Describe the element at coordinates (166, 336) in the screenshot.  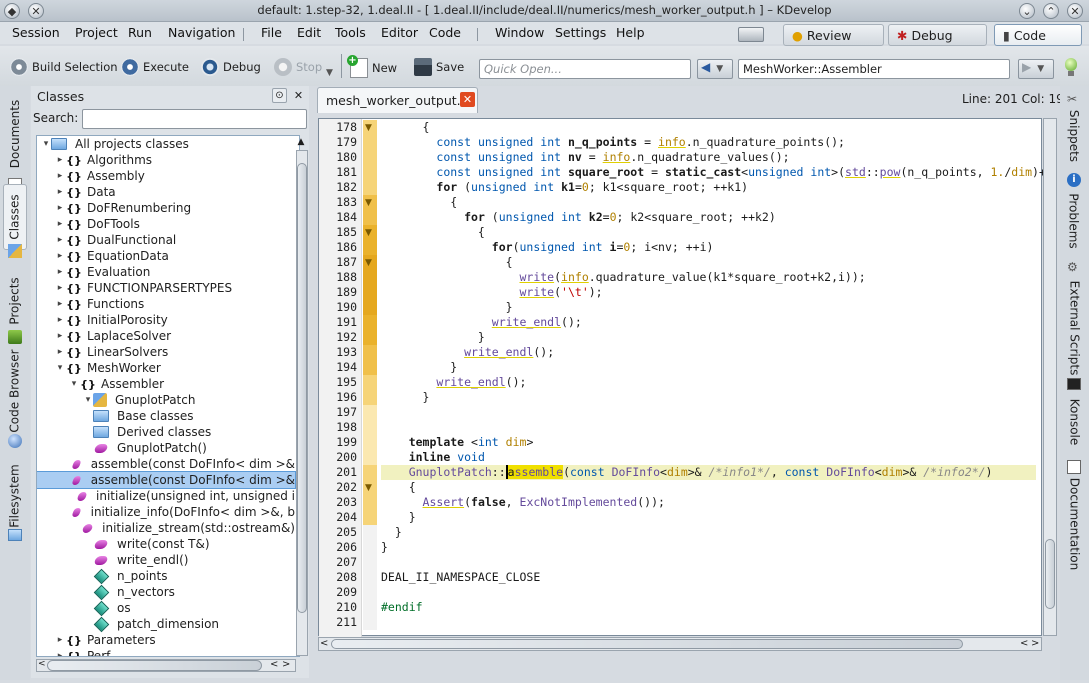
I see `tree-item: ▸{} LaplaceSolver` at that location.